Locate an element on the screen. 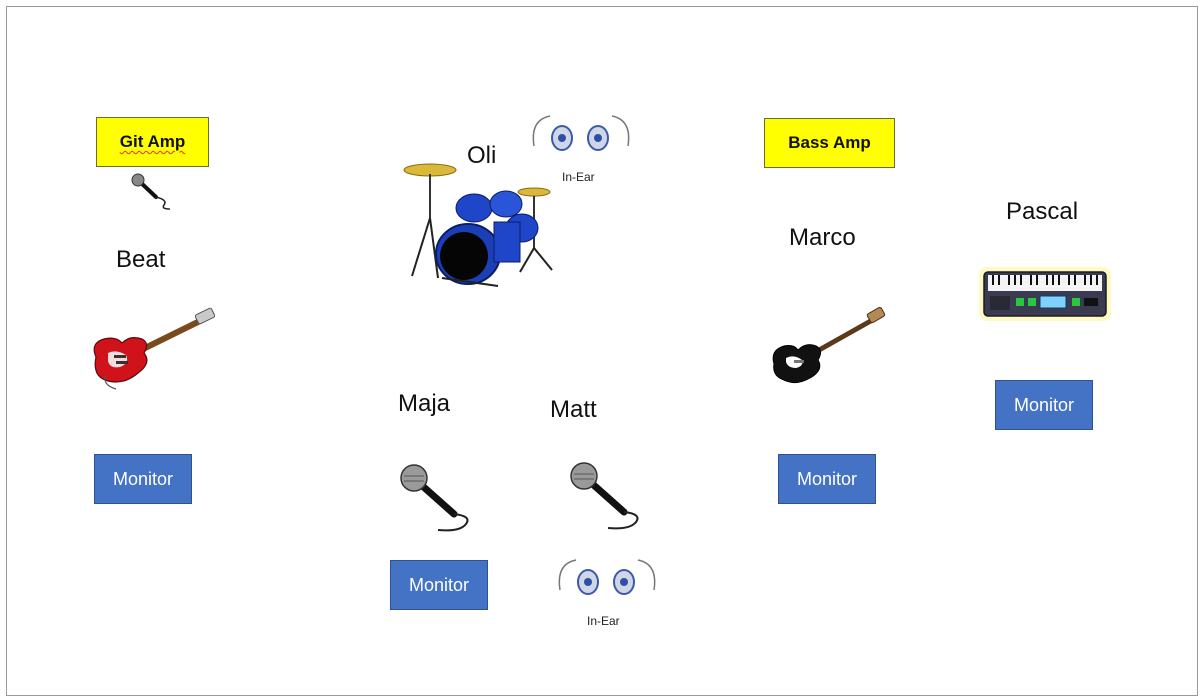  monitor-maja: Monitor is located at coordinates (439, 585).